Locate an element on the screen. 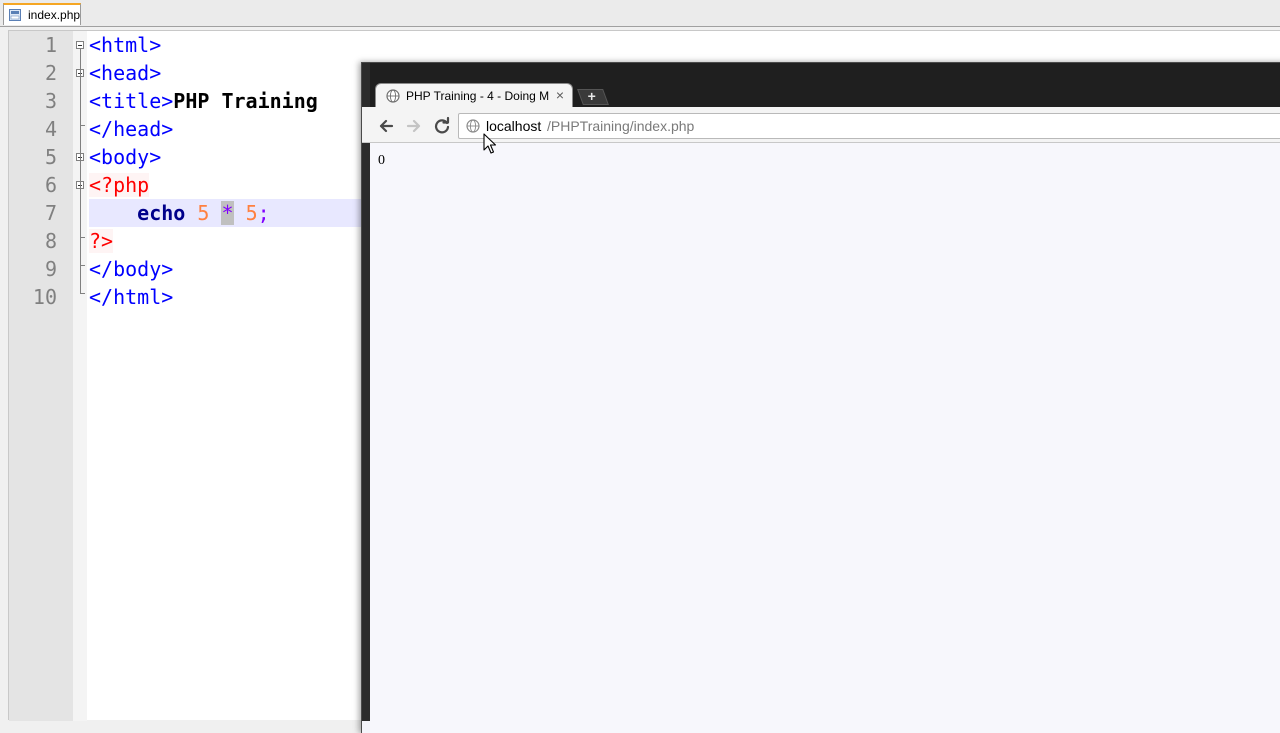 This screenshot has width=1280, height=733. code-line-8: ?> is located at coordinates (101, 241).